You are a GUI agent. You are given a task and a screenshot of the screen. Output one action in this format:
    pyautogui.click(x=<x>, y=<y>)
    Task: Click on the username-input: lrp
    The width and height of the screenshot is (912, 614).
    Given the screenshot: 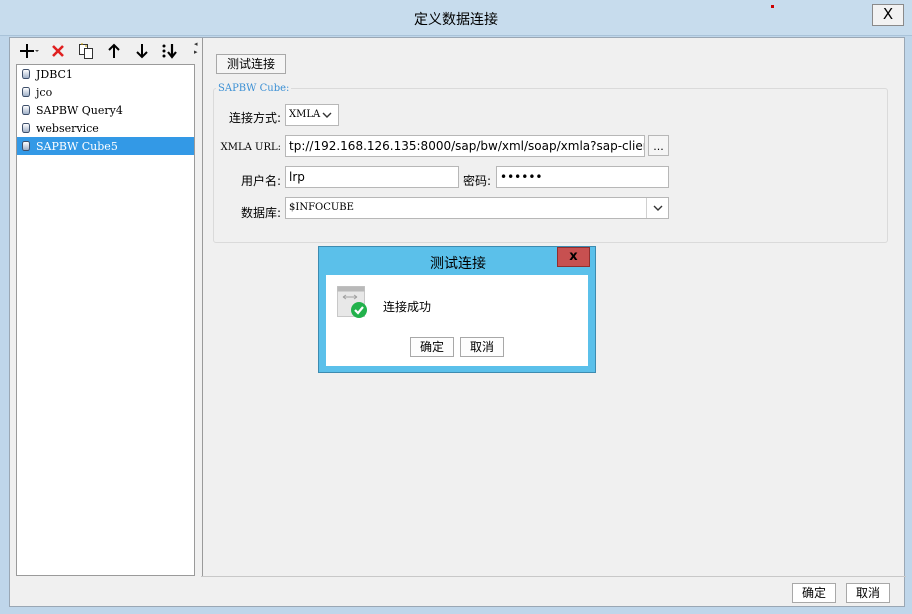 What is the action you would take?
    pyautogui.click(x=372, y=177)
    